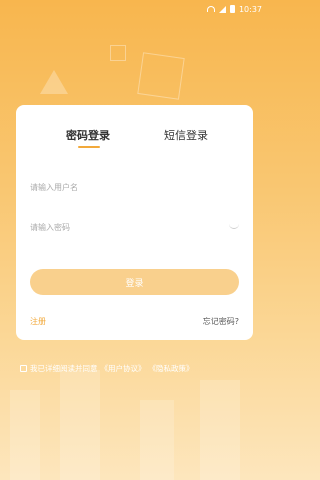 This screenshot has width=320, height=480. I want to click on password-input, so click(134, 227).